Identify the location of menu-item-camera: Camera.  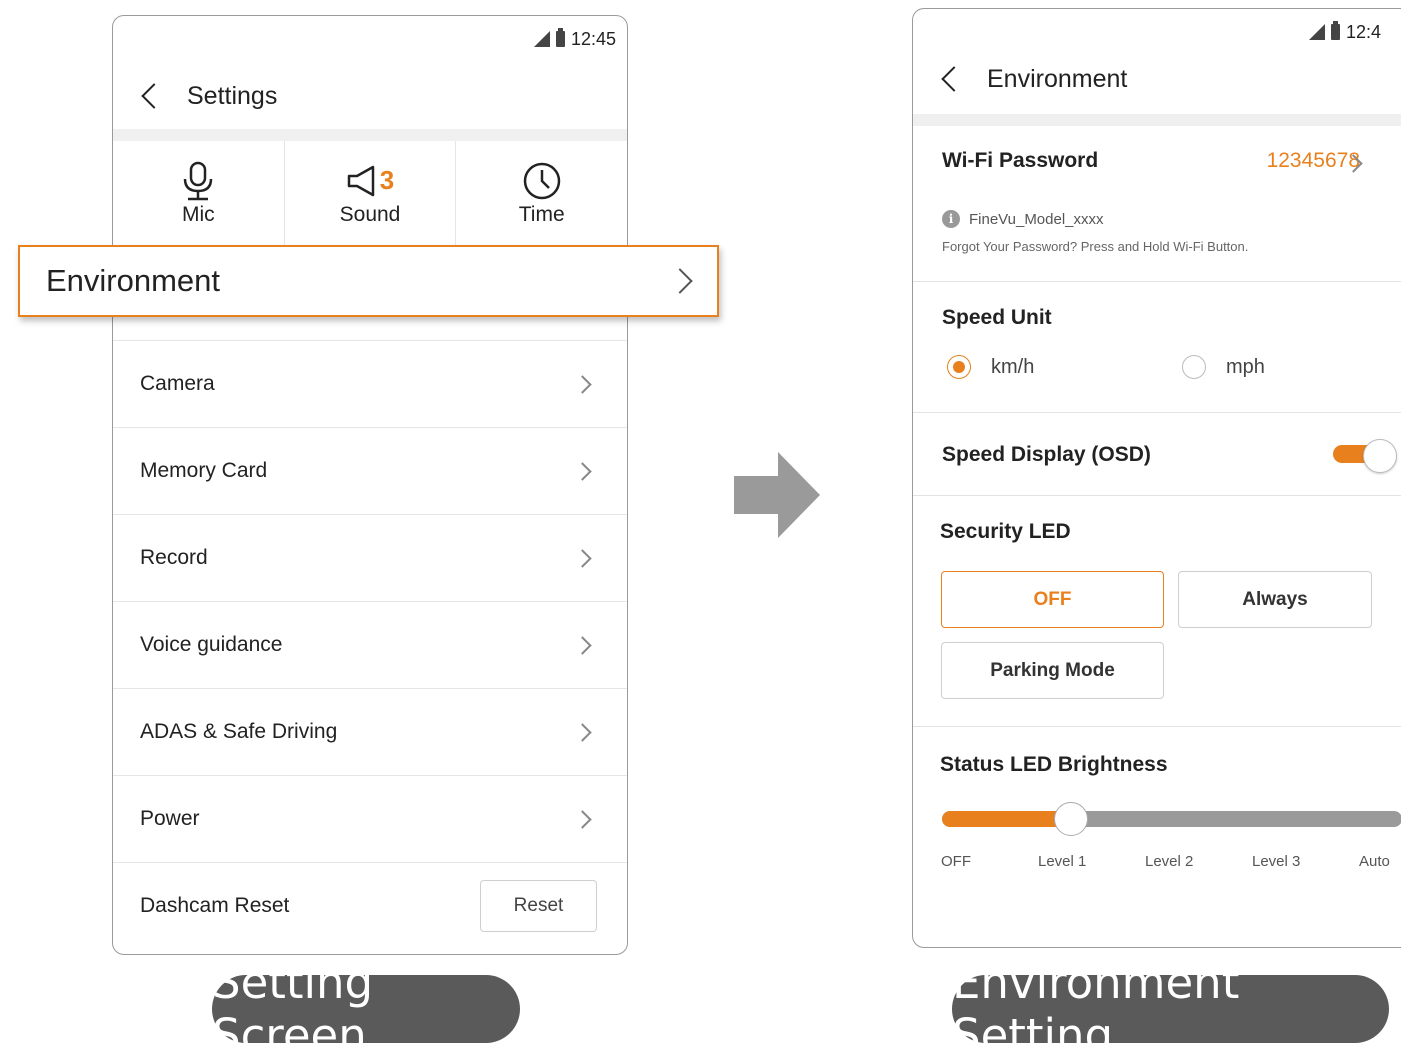
(370, 383).